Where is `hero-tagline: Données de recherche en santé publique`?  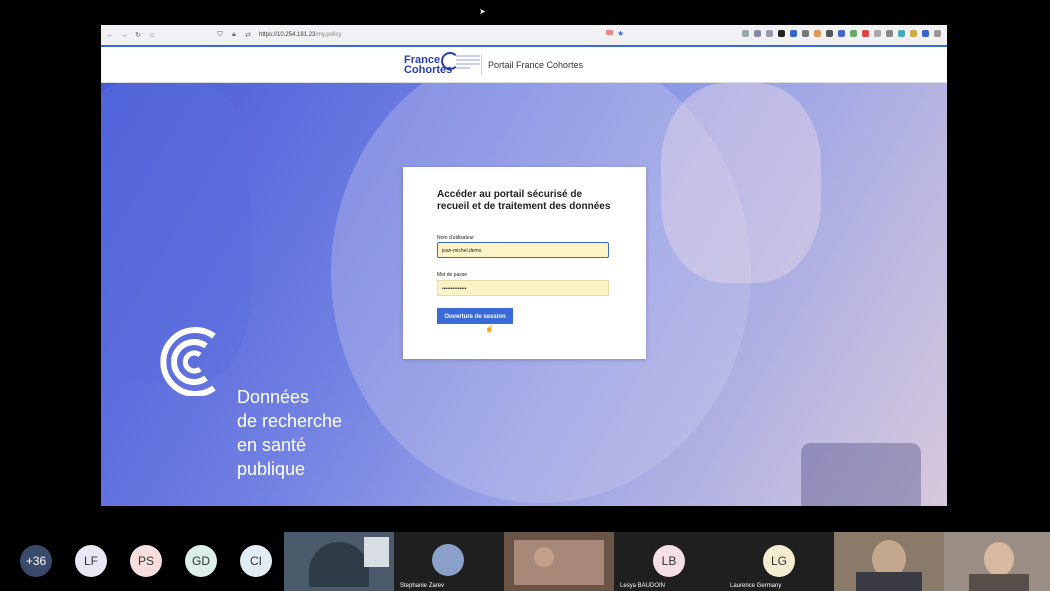 hero-tagline: Données de recherche en santé publique is located at coordinates (289, 433).